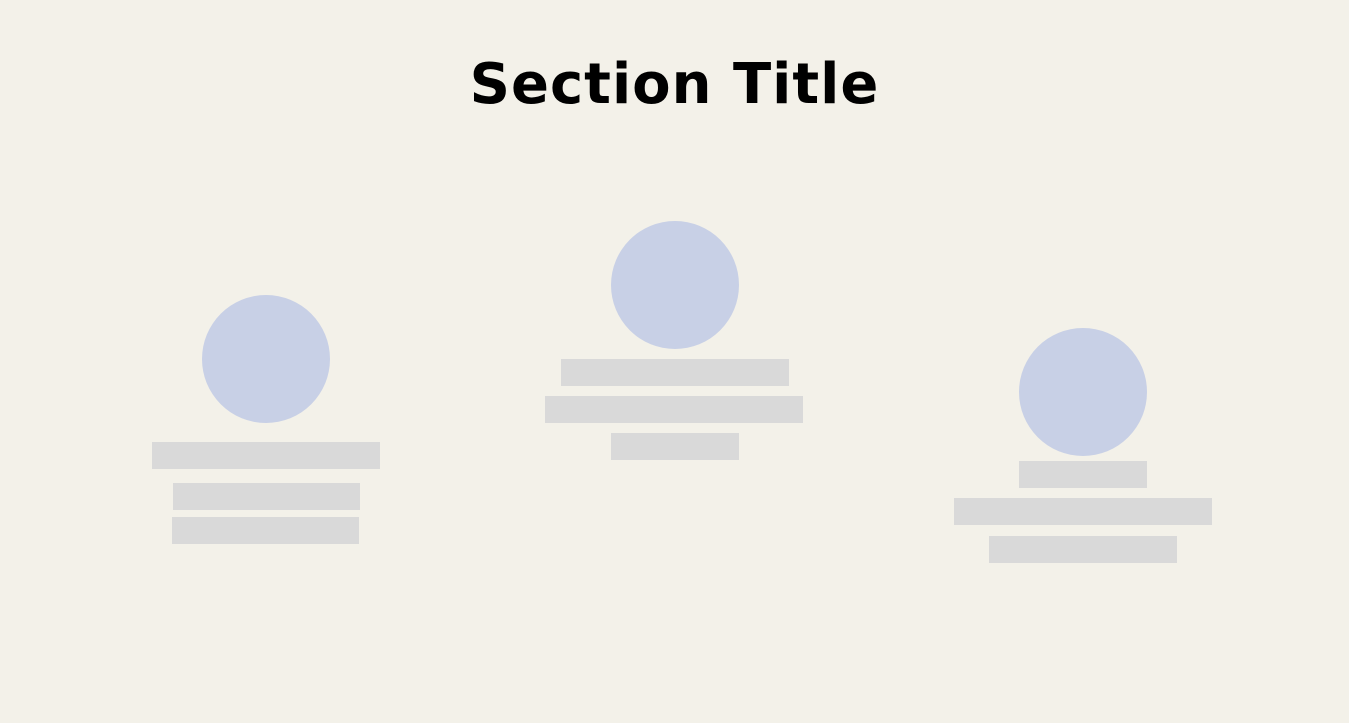 This screenshot has width=1349, height=723. What do you see at coordinates (674, 84) in the screenshot?
I see `section-title: Section Title` at bounding box center [674, 84].